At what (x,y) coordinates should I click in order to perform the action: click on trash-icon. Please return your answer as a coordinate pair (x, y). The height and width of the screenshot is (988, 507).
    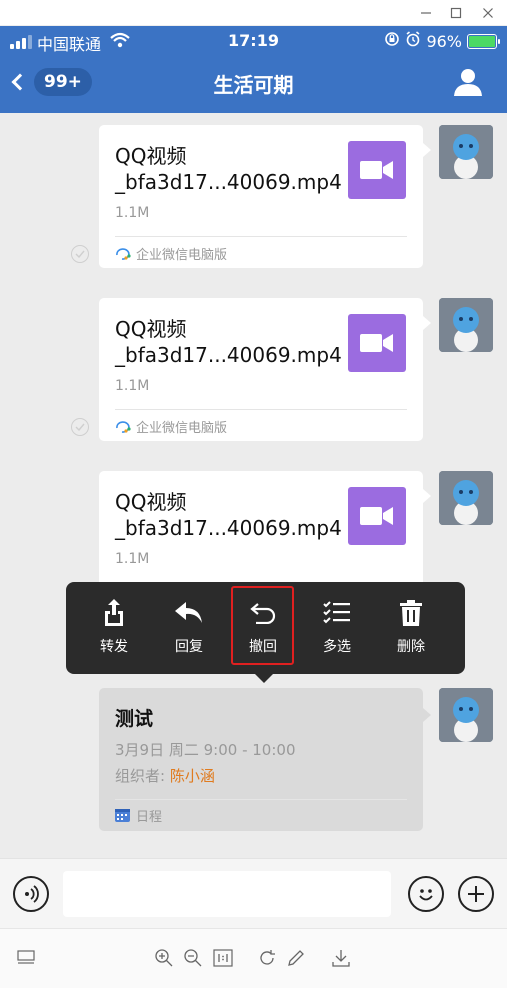
    Looking at the image, I should click on (411, 613).